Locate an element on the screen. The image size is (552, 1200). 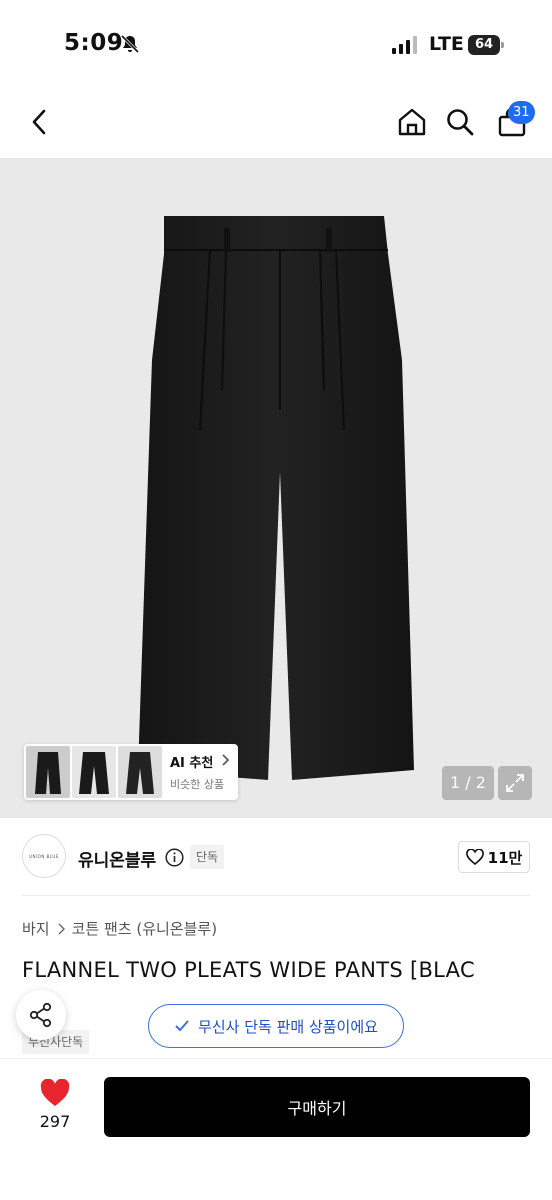
brand-row: UNION BLUE 유니온블루 단독 11만 is located at coordinates (276, 857).